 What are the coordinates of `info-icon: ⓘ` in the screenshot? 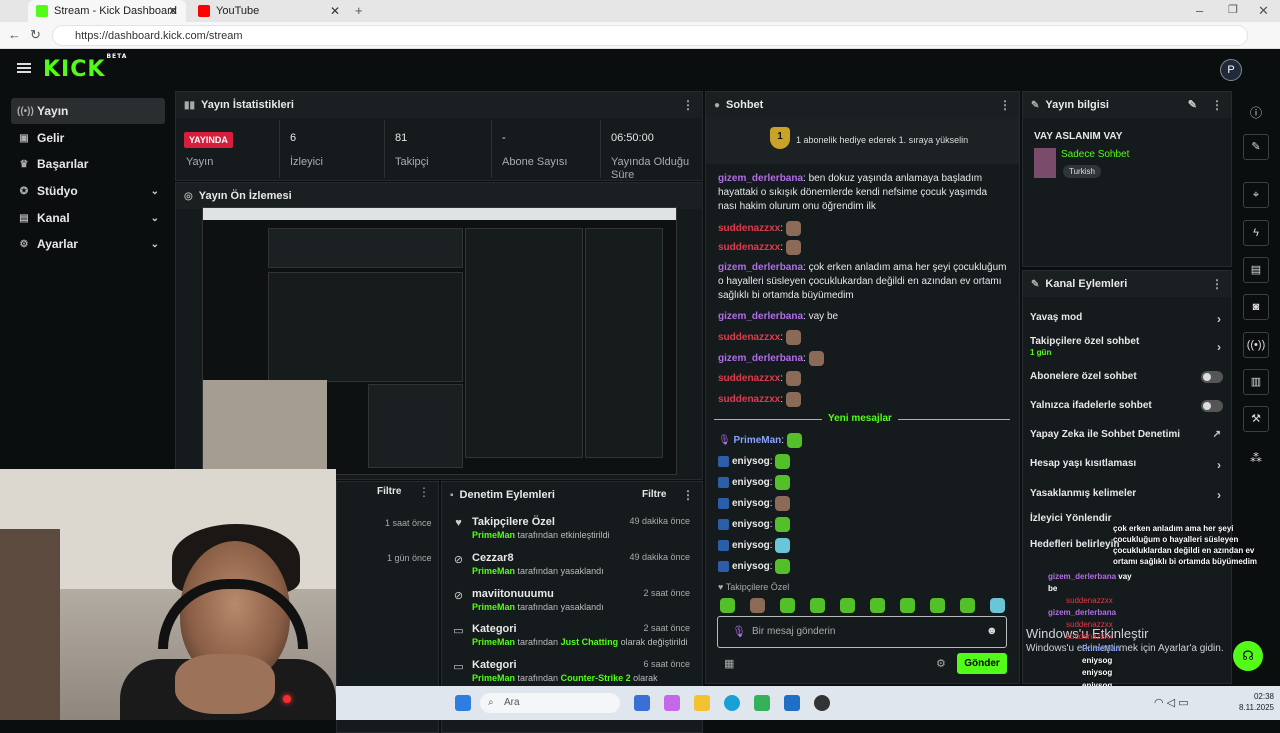 It's located at (1256, 112).